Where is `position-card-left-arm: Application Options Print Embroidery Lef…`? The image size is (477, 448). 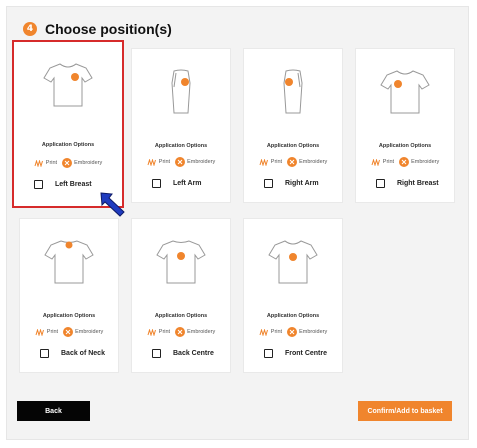 position-card-left-arm: Application Options Print Embroidery Lef… is located at coordinates (181, 125).